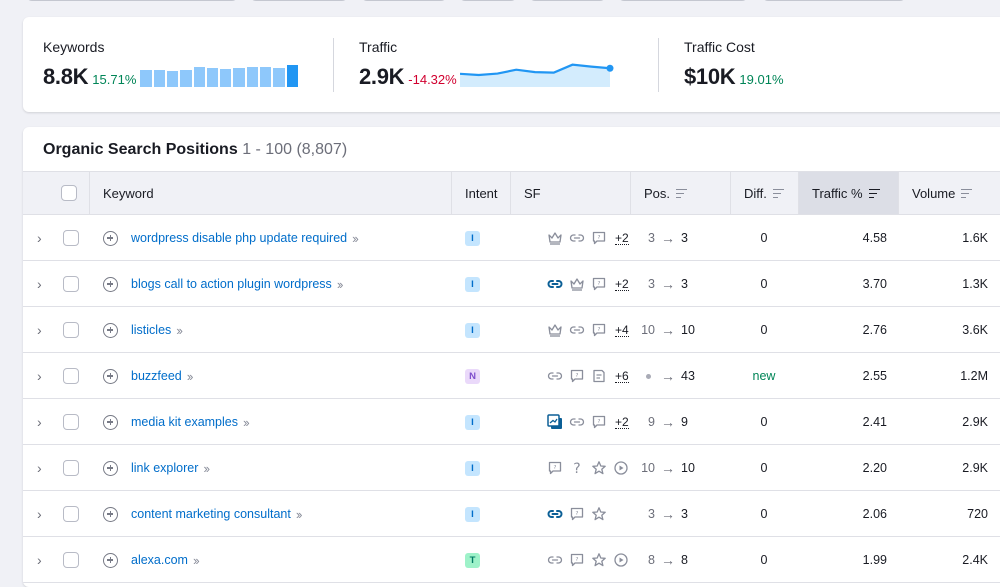  What do you see at coordinates (472, 376) in the screenshot?
I see `intent-badge: N` at bounding box center [472, 376].